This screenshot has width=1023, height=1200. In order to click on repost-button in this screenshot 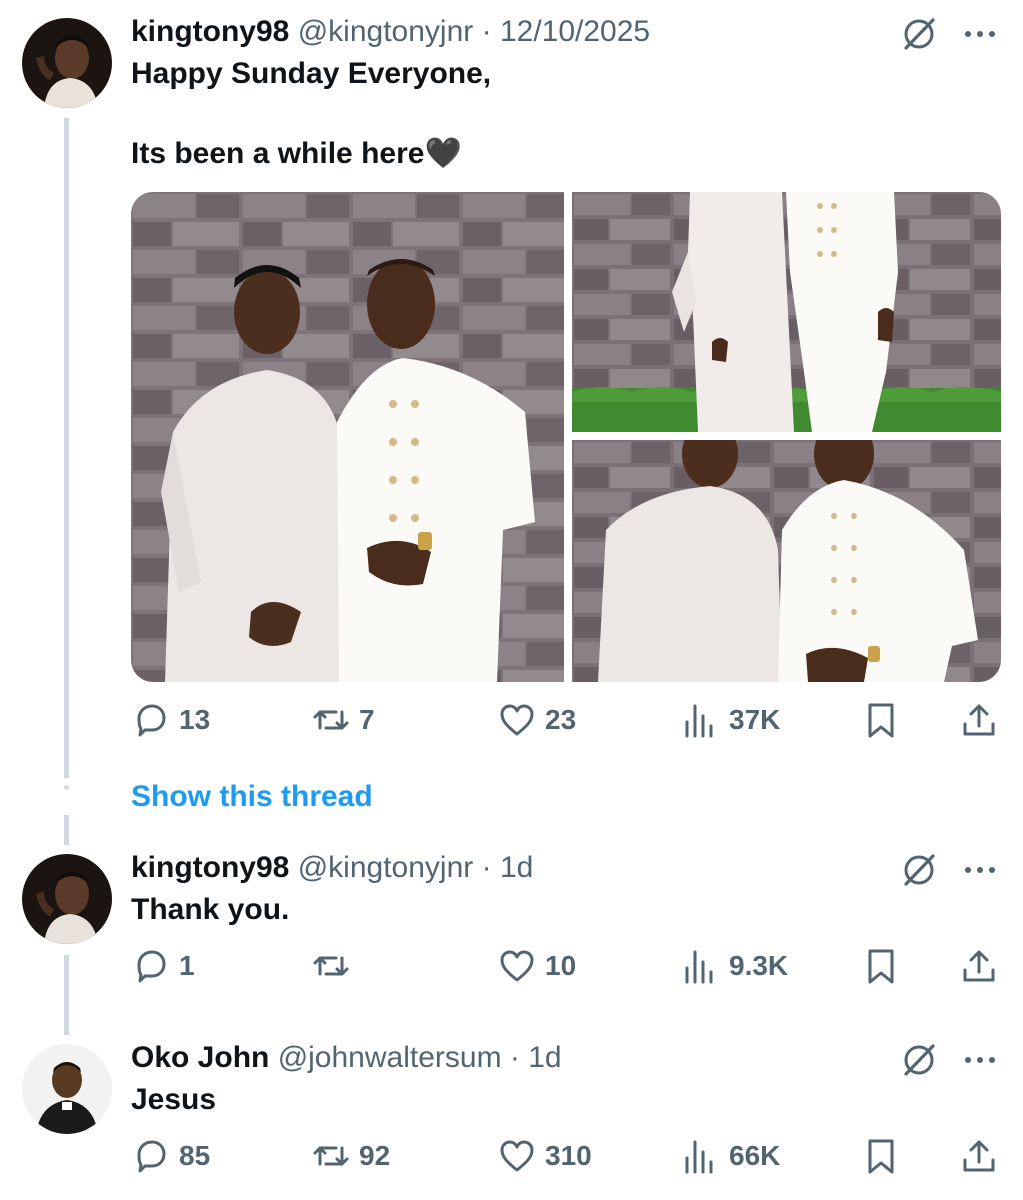, I will do `click(335, 966)`.